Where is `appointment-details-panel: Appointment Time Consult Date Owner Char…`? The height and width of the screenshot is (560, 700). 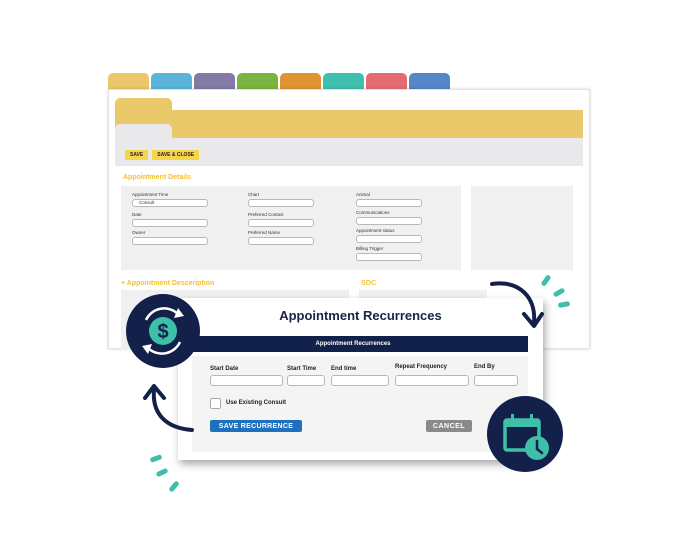 appointment-details-panel: Appointment Time Consult Date Owner Char… is located at coordinates (291, 228).